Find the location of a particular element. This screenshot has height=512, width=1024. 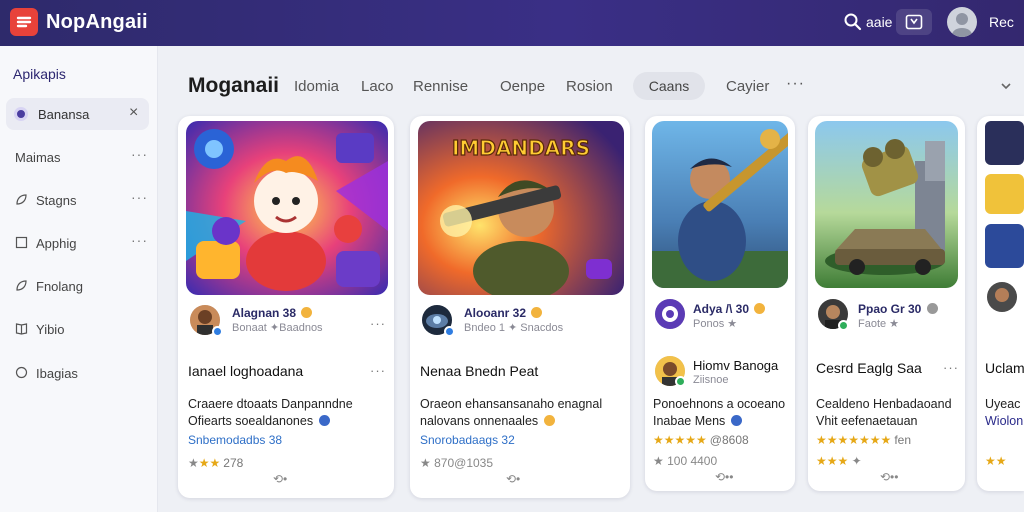

search-label: aaie is located at coordinates (879, 22).